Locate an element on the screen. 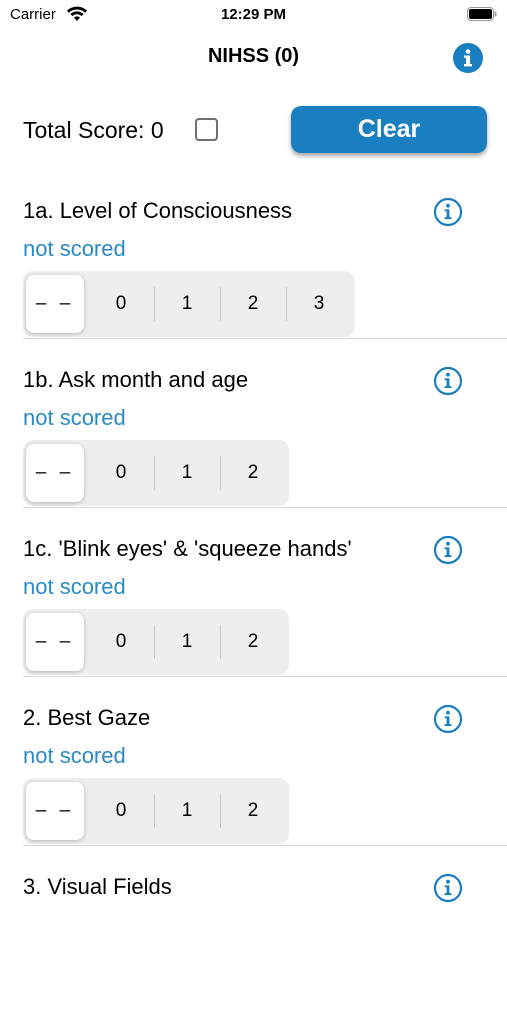 The height and width of the screenshot is (1015, 507). item-title: 1b. Ask month and age is located at coordinates (136, 379).